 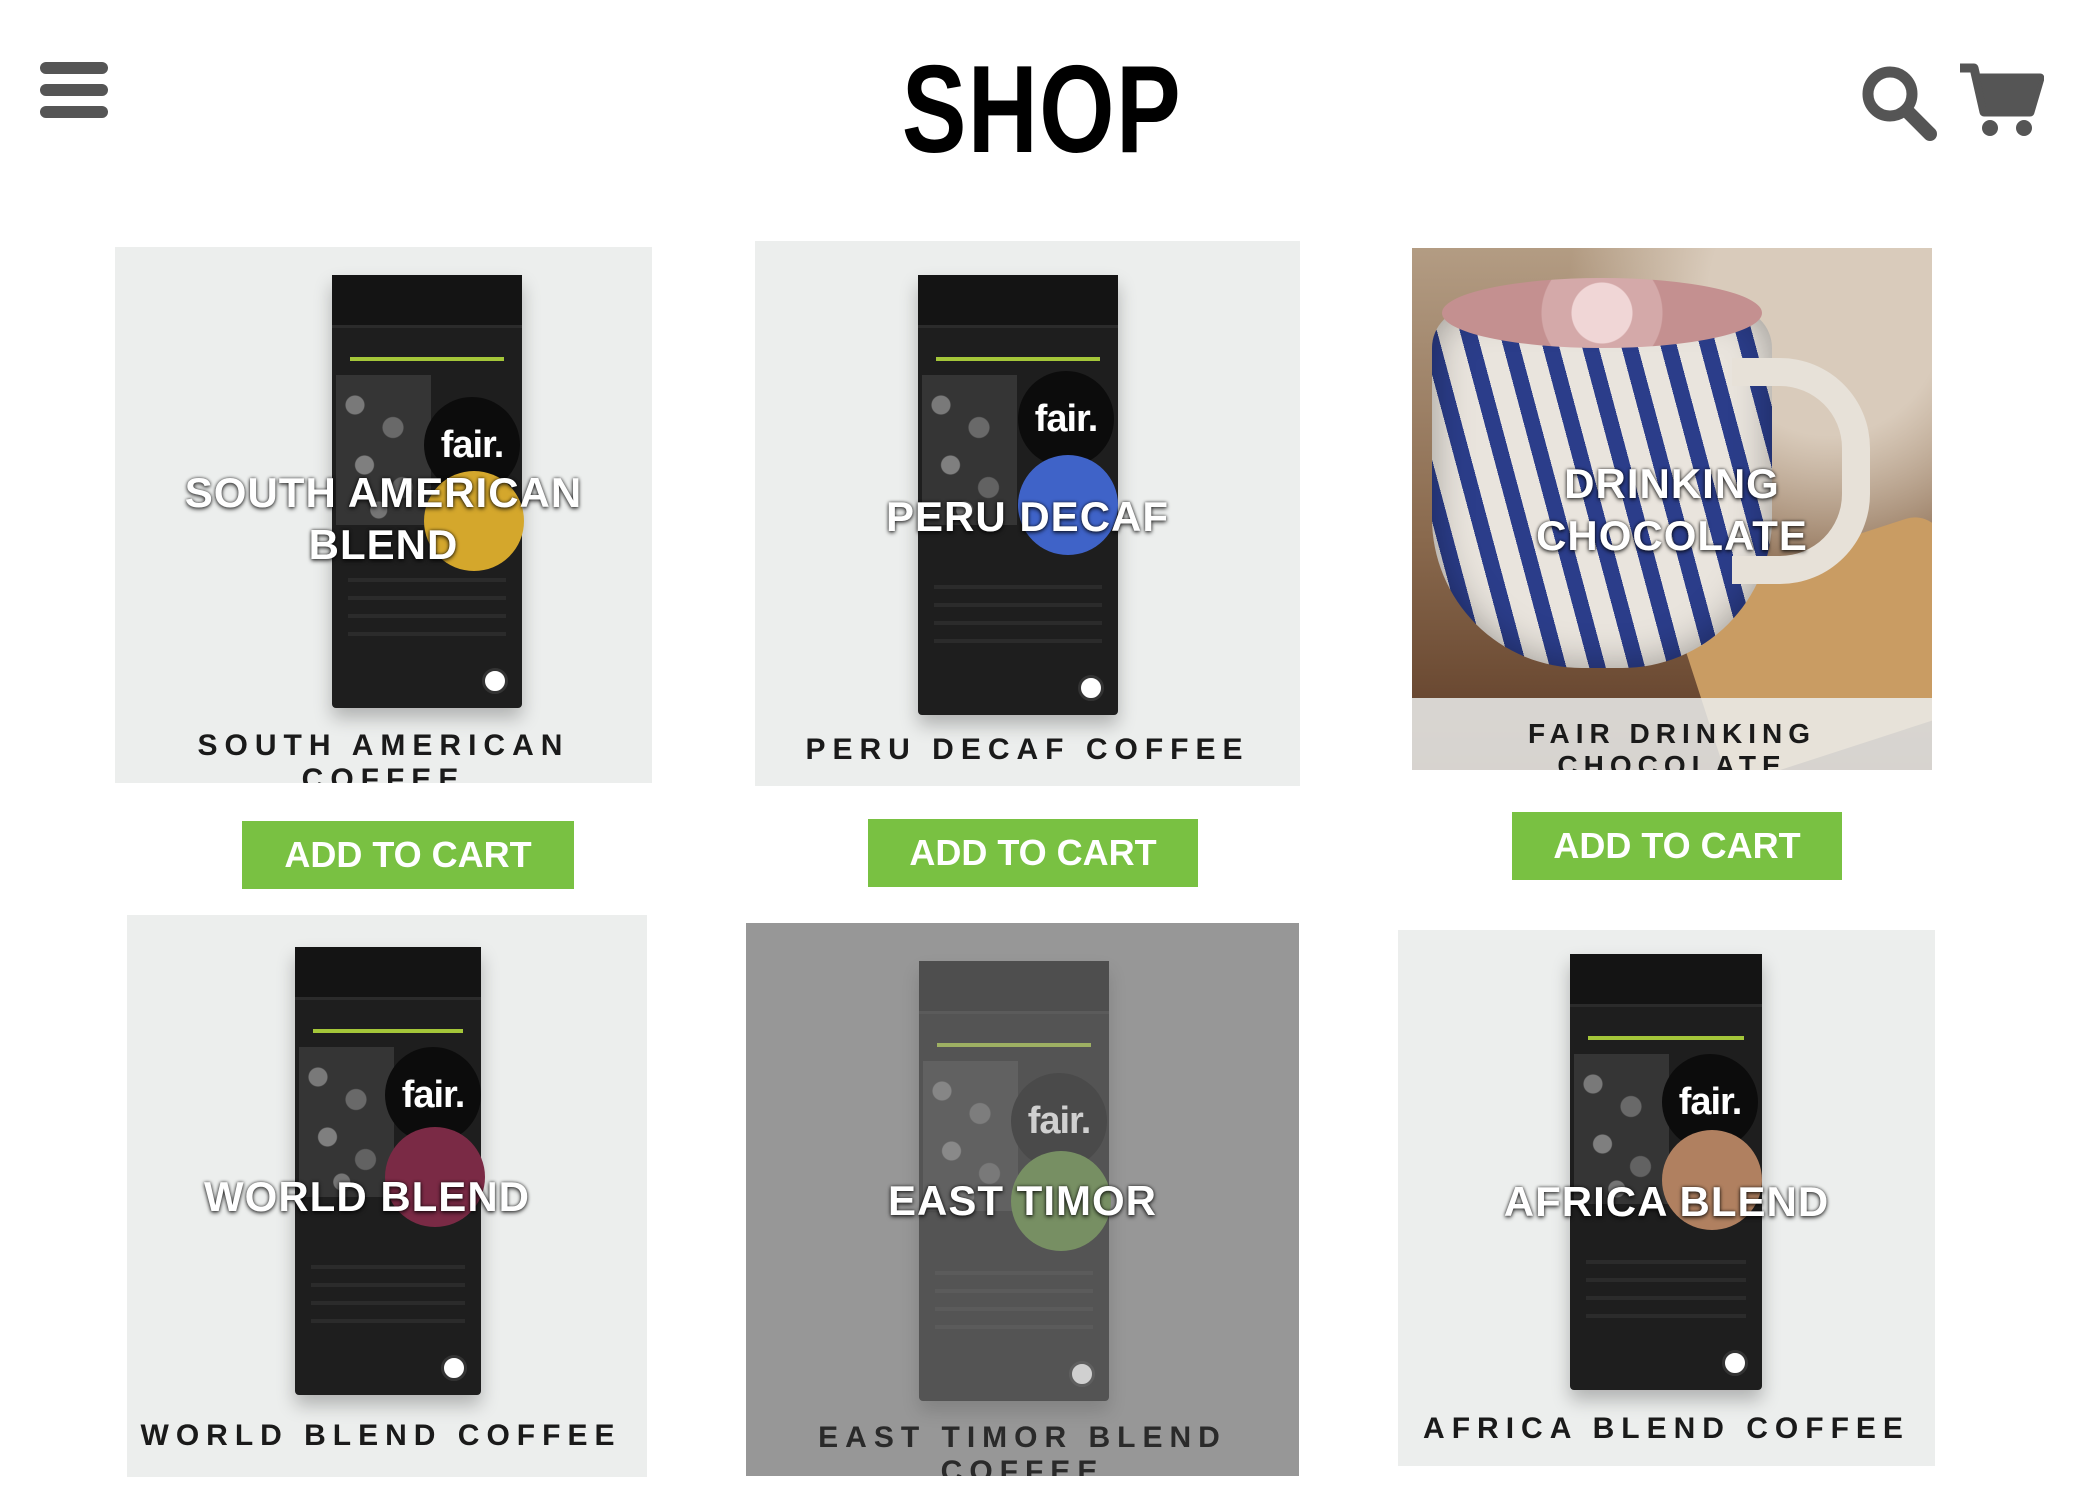 What do you see at coordinates (383, 756) in the screenshot?
I see `product-caption: SOUTH AMERICAN COFFEE` at bounding box center [383, 756].